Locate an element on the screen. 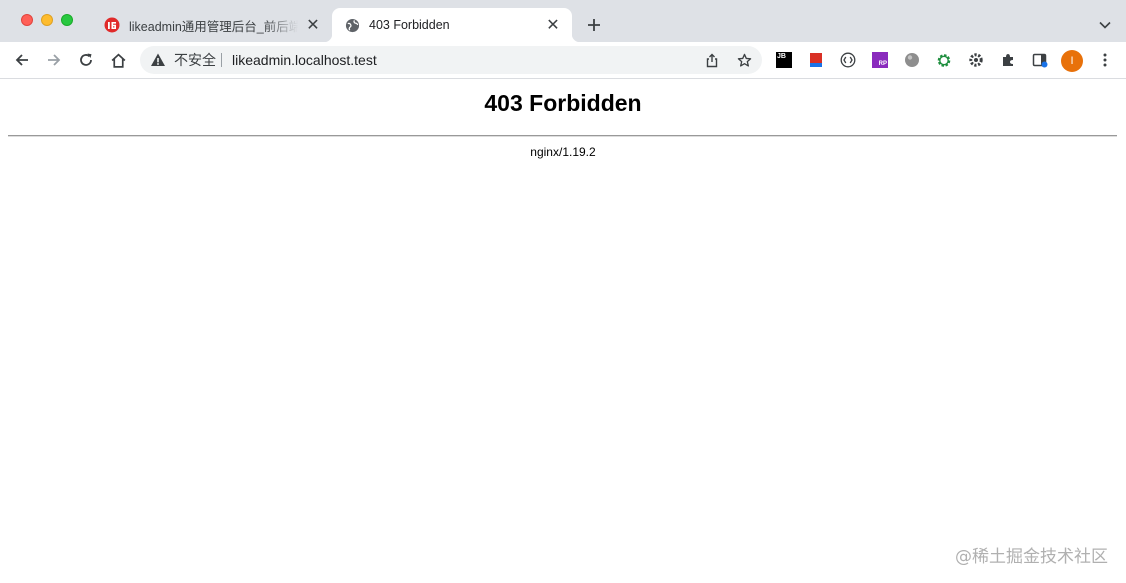 The width and height of the screenshot is (1126, 583). more-menu-button is located at coordinates (1105, 60).